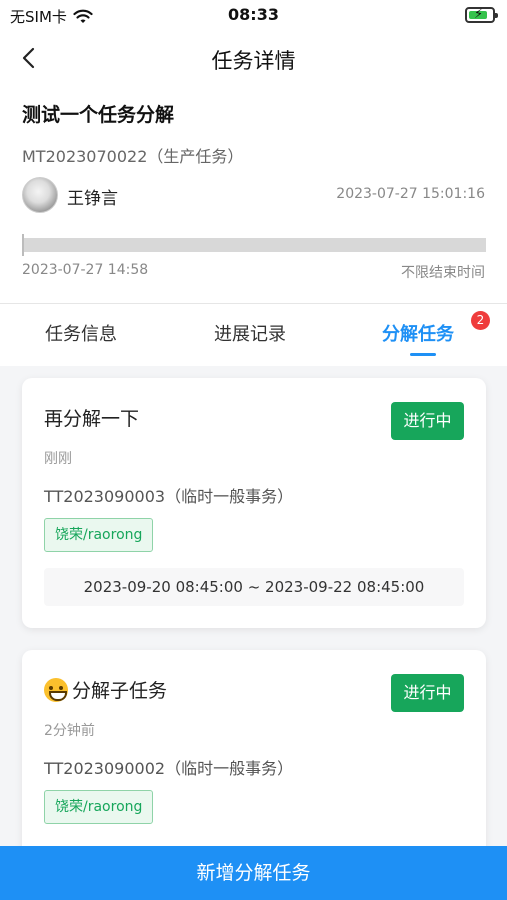 Image resolution: width=507 pixels, height=900 pixels. What do you see at coordinates (23, 245) in the screenshot?
I see `progress-start-marker` at bounding box center [23, 245].